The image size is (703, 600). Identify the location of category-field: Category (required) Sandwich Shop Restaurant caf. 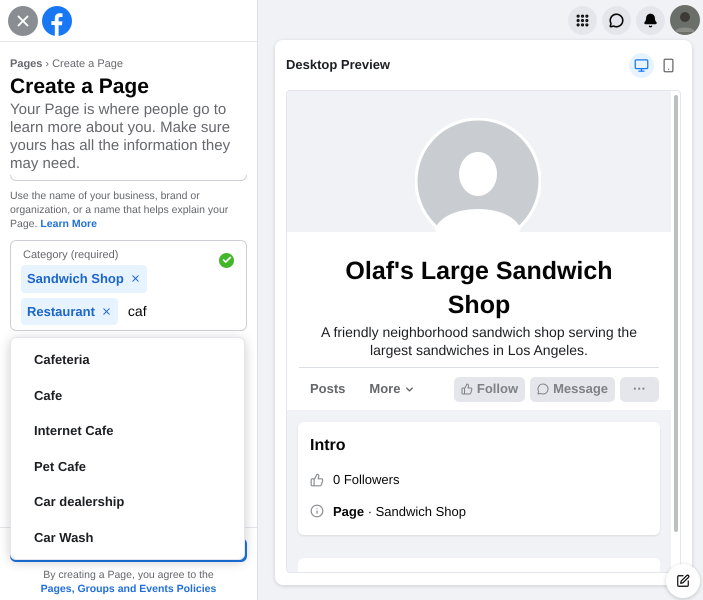
(128, 285).